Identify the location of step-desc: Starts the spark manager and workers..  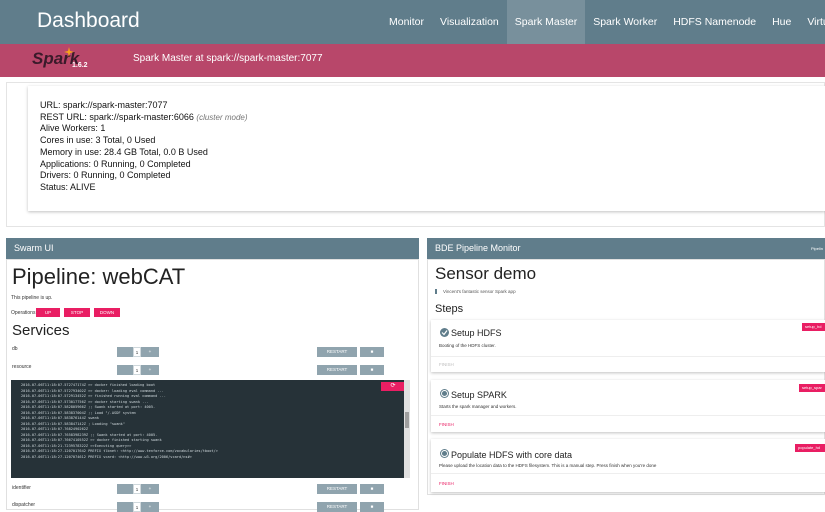
(478, 406).